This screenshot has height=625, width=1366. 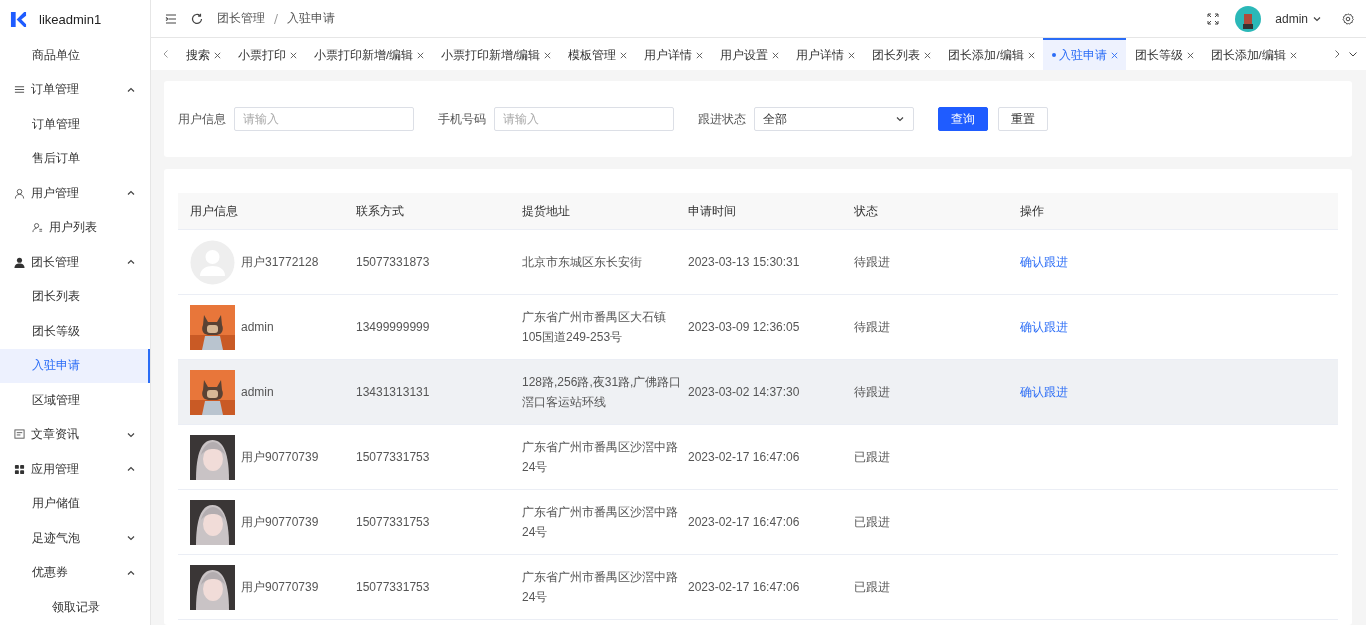 I want to click on tab: 搜索, so click(x=203, y=54).